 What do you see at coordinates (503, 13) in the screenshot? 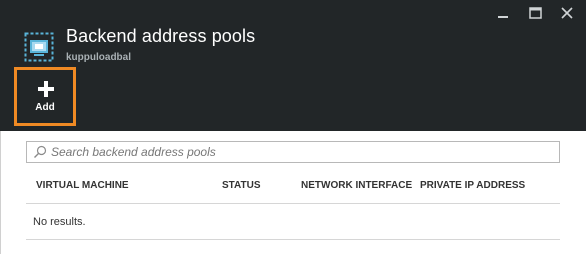
I see `minimize-icon` at bounding box center [503, 13].